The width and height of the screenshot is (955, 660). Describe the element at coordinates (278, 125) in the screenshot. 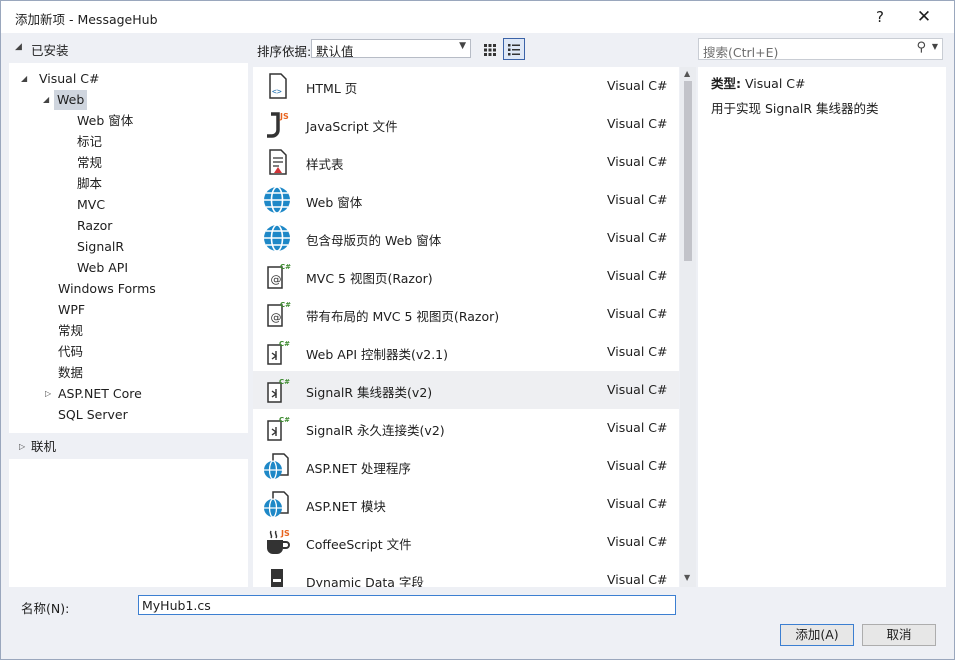

I see `javascript-file-icon: JS` at that location.